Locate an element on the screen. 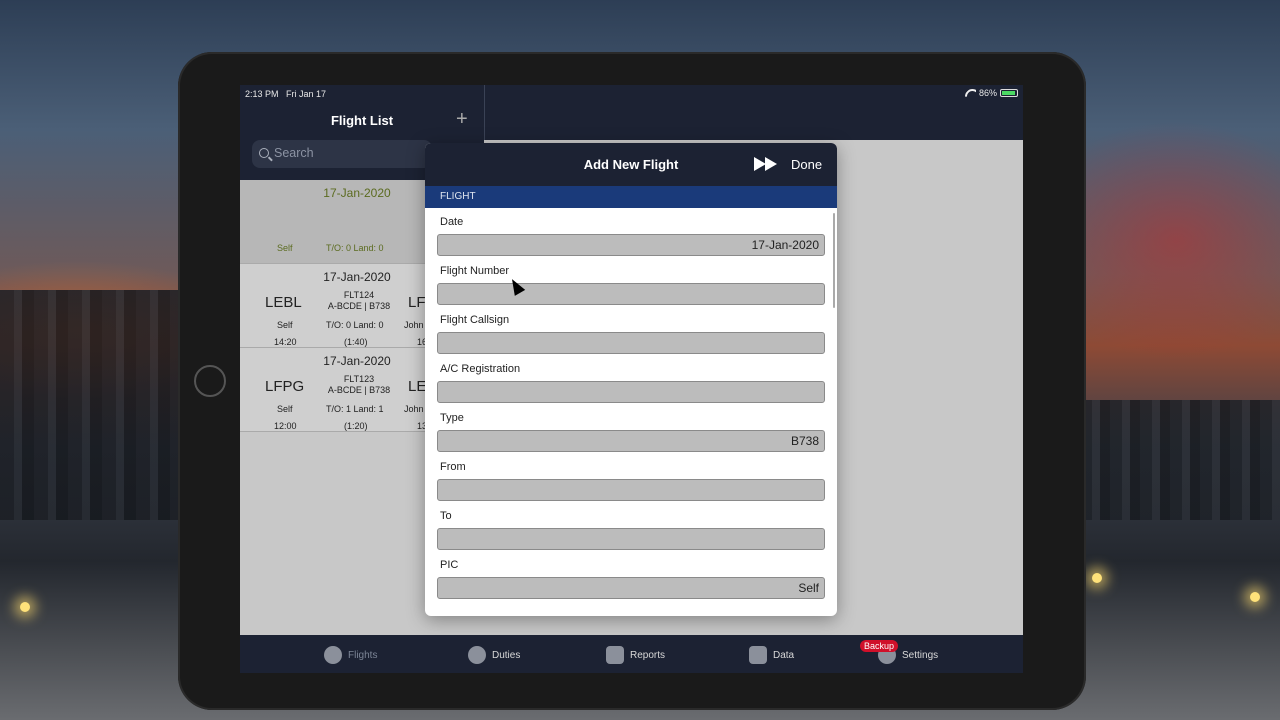  from-field is located at coordinates (631, 490).